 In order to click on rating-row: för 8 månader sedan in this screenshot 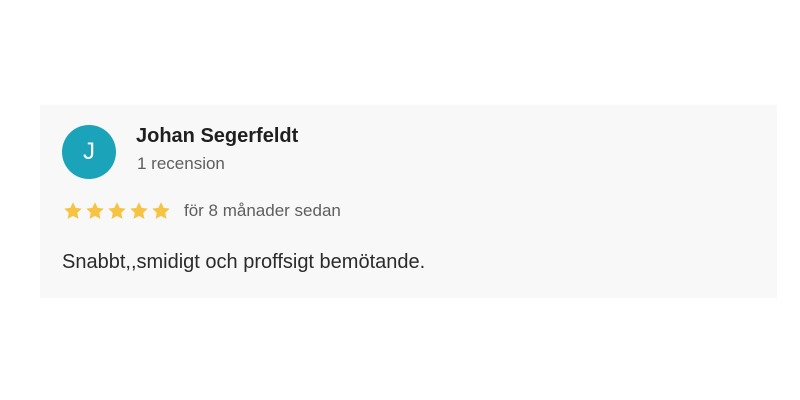, I will do `click(201, 211)`.